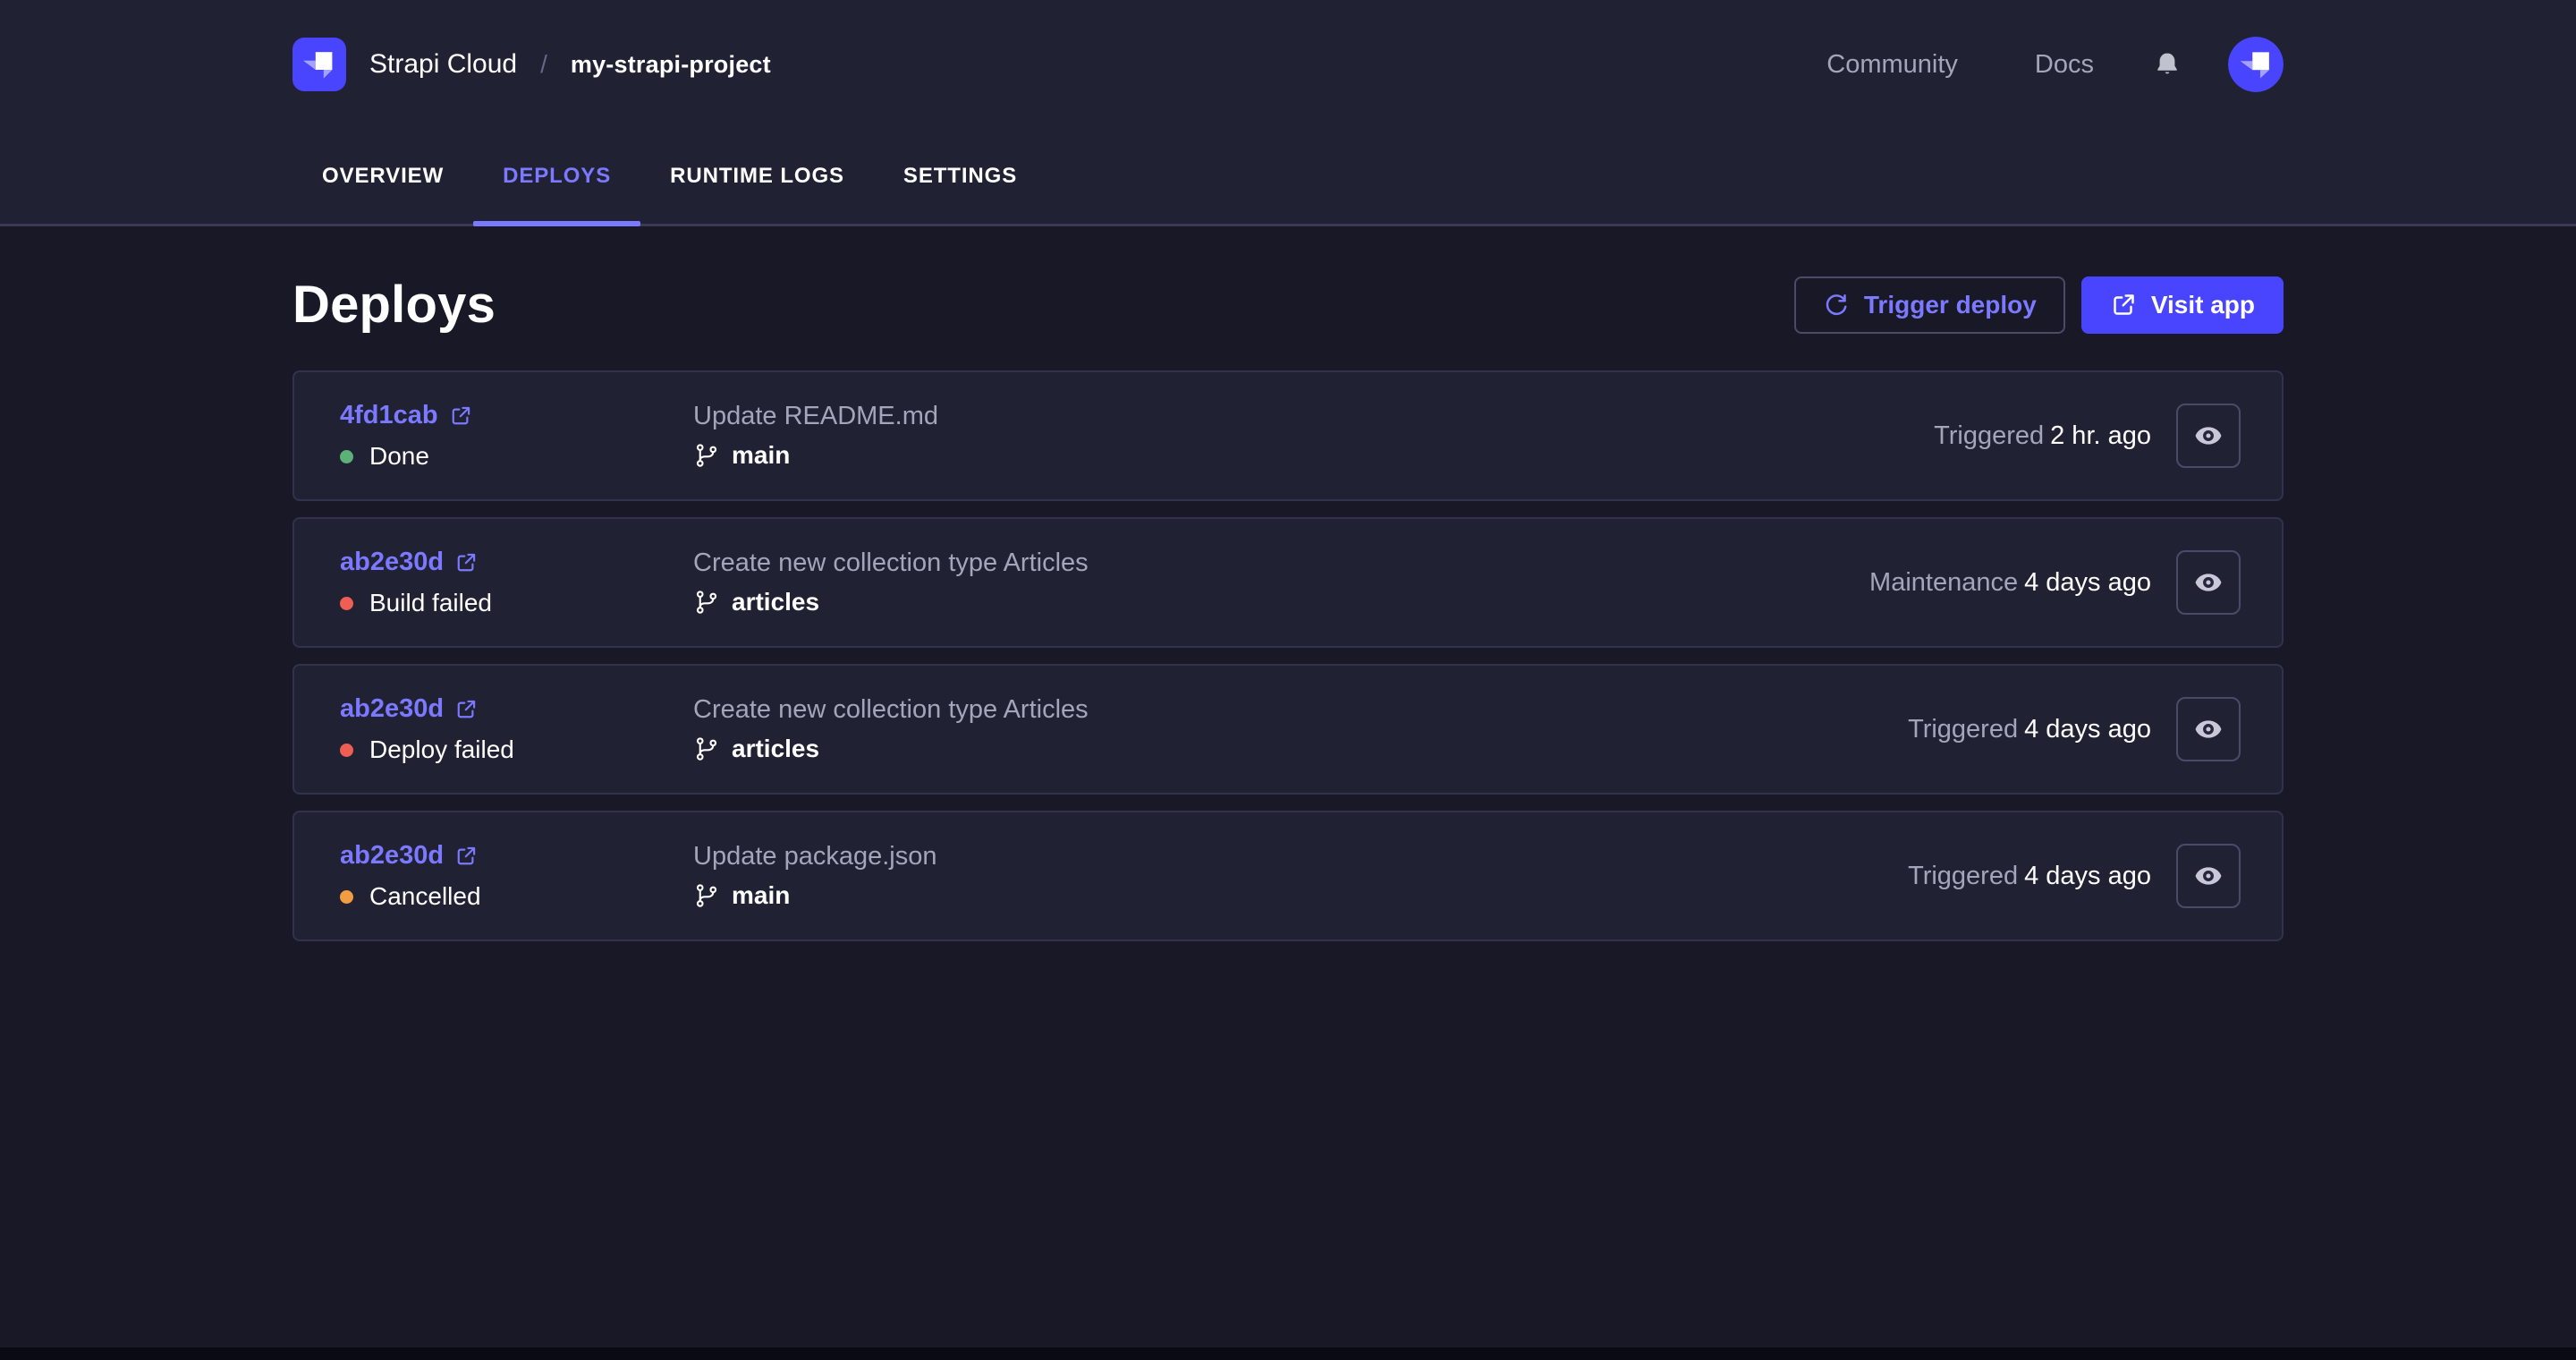  Describe the element at coordinates (1950, 304) in the screenshot. I see `trigger-deploy-label: Trigger deploy` at that location.